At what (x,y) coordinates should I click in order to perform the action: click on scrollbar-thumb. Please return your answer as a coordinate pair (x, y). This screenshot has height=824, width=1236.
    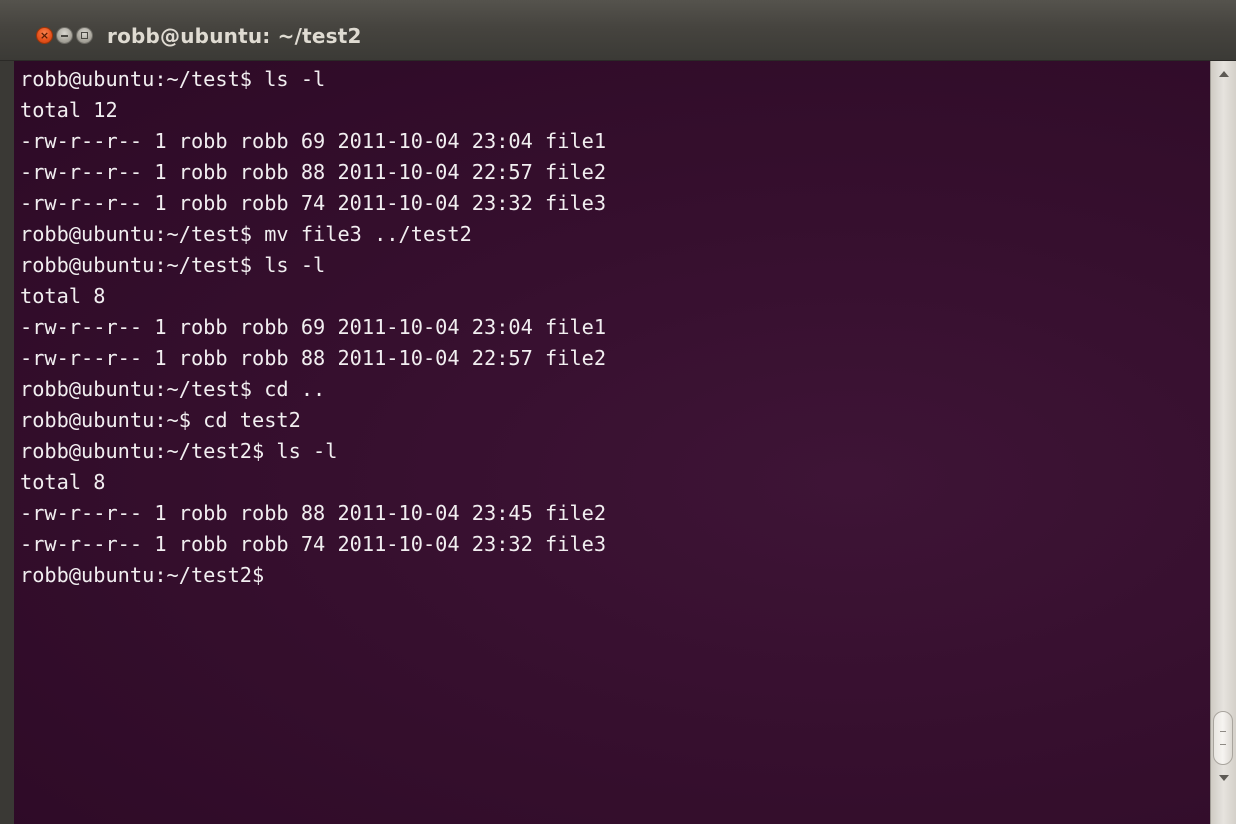
    Looking at the image, I should click on (1223, 738).